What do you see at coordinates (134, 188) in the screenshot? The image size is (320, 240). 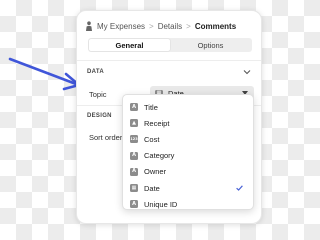 I see `date-field-icon: ▦` at bounding box center [134, 188].